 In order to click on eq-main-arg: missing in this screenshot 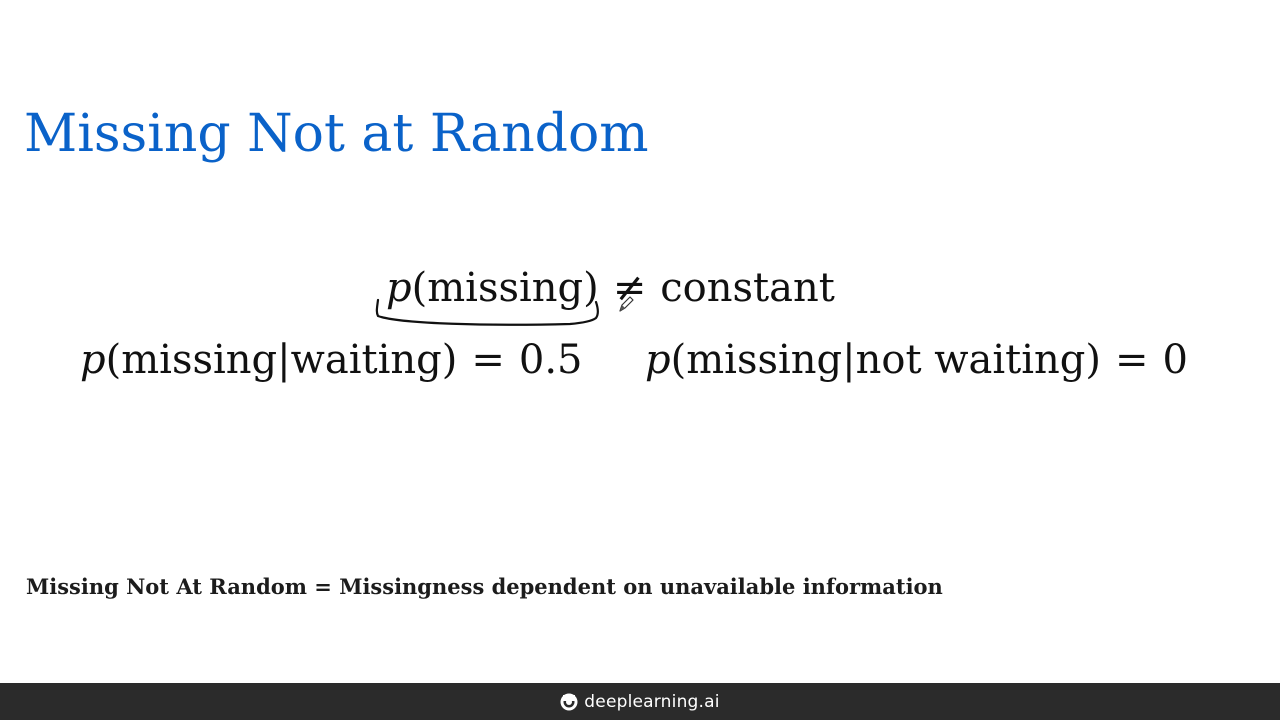, I will do `click(505, 288)`.